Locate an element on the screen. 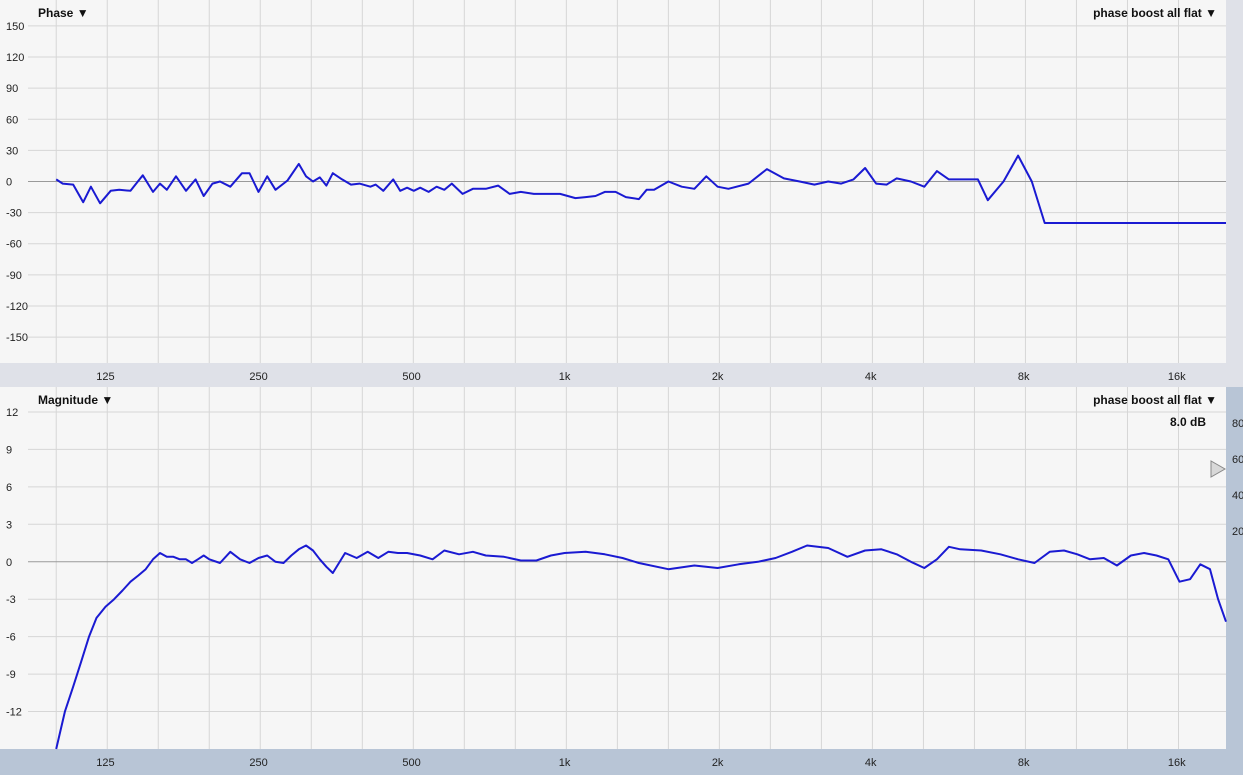 The width and height of the screenshot is (1243, 775). phase-ytick-label: -150 is located at coordinates (17, 338).